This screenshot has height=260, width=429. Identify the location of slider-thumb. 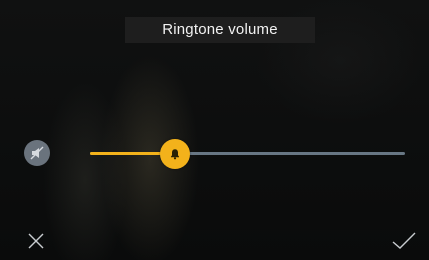
(175, 154).